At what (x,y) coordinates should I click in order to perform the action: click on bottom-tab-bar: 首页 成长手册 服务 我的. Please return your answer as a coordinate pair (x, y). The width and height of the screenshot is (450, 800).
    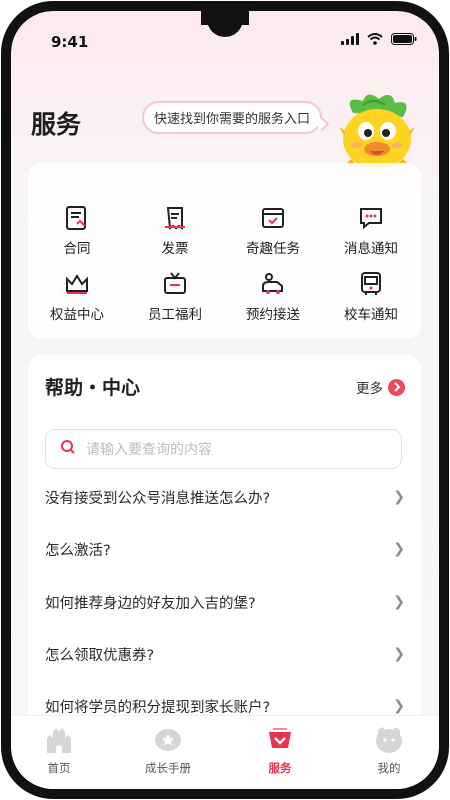
    Looking at the image, I should click on (225, 752).